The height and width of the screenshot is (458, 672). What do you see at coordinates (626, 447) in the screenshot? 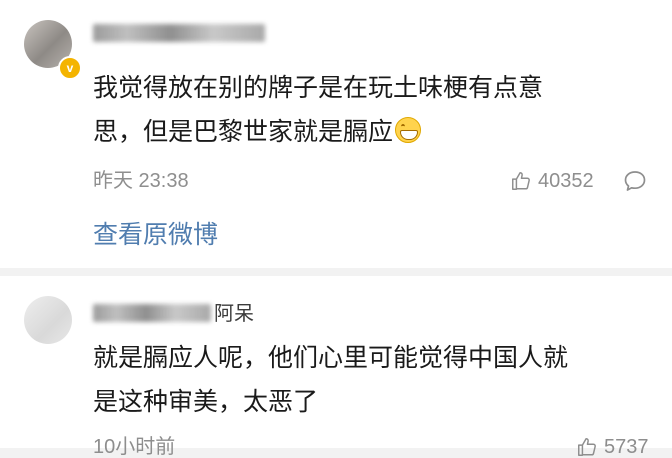
I see `like-count: 5737` at bounding box center [626, 447].